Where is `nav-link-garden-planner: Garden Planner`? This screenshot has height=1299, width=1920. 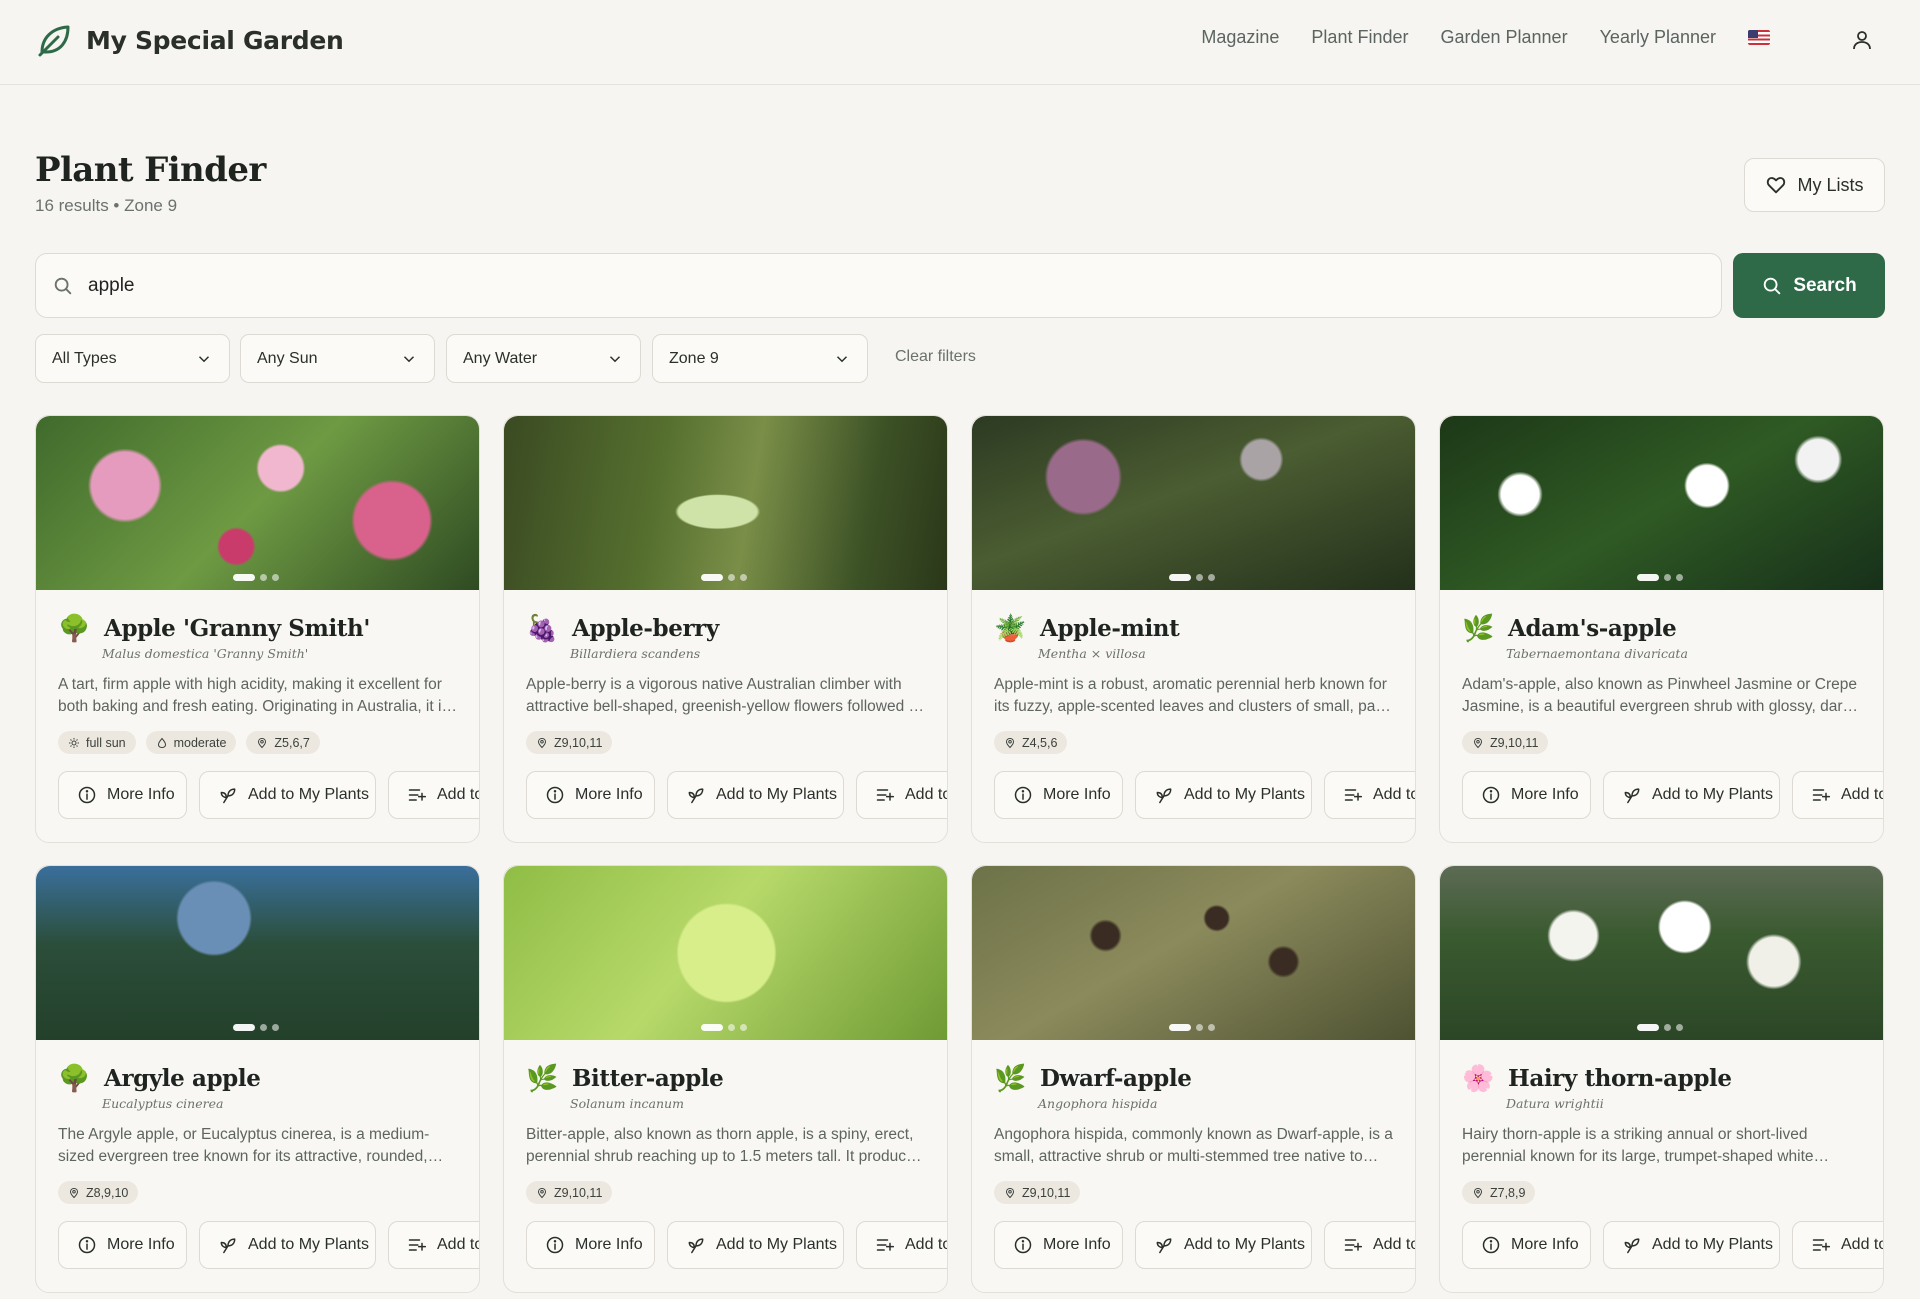 nav-link-garden-planner: Garden Planner is located at coordinates (1503, 37).